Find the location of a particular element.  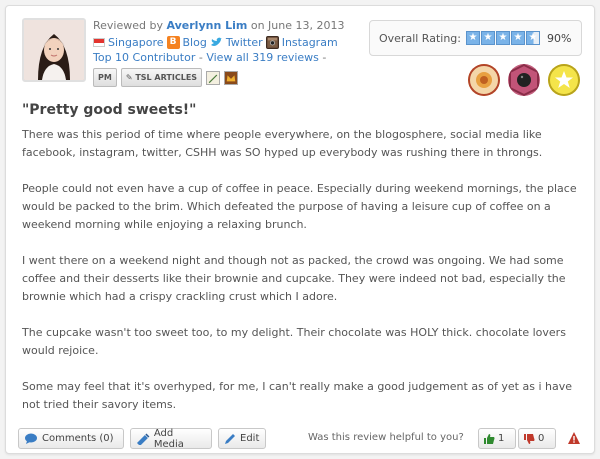

reviewed-by-text: Reviewed by is located at coordinates (128, 25).